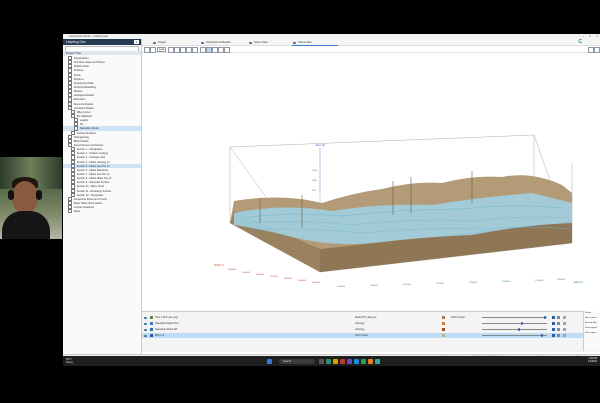 The height and width of the screenshot is (403, 600). I want to click on tab-hydrothermal: Hydrothermal Boards, so click(215, 42).